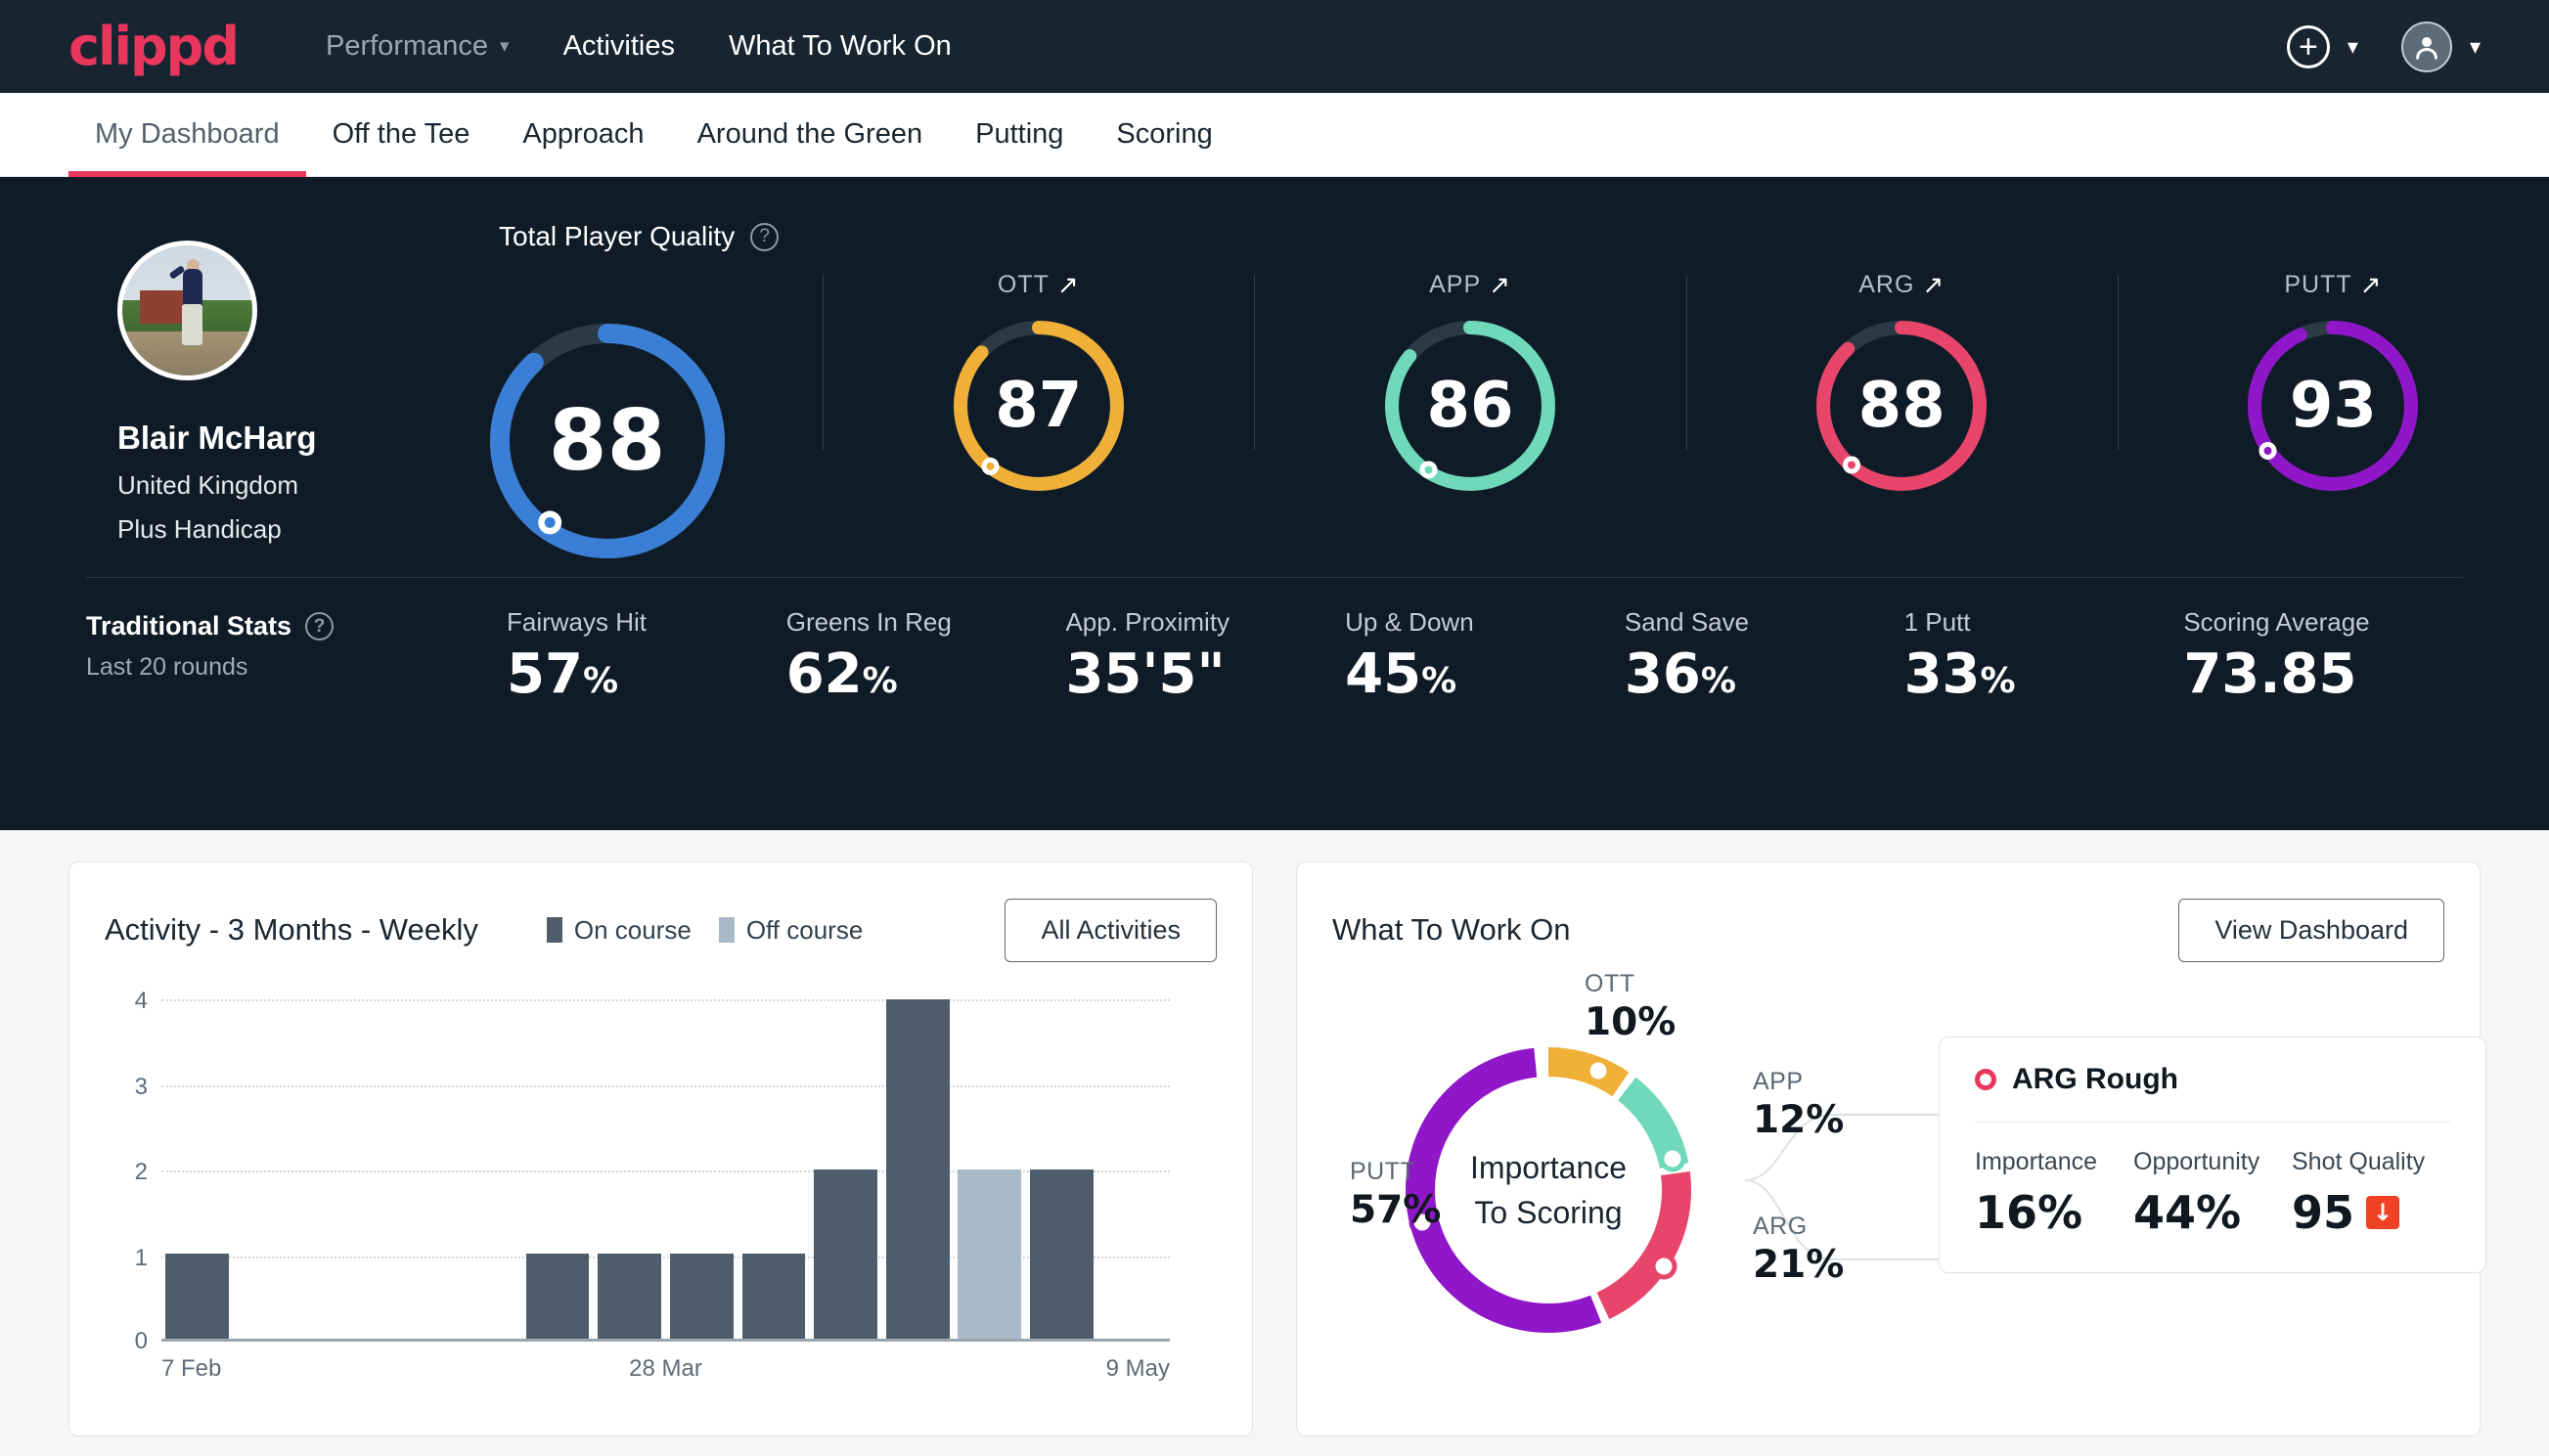  What do you see at coordinates (1779, 1081) in the screenshot?
I see `donut-label-app-name: APP` at bounding box center [1779, 1081].